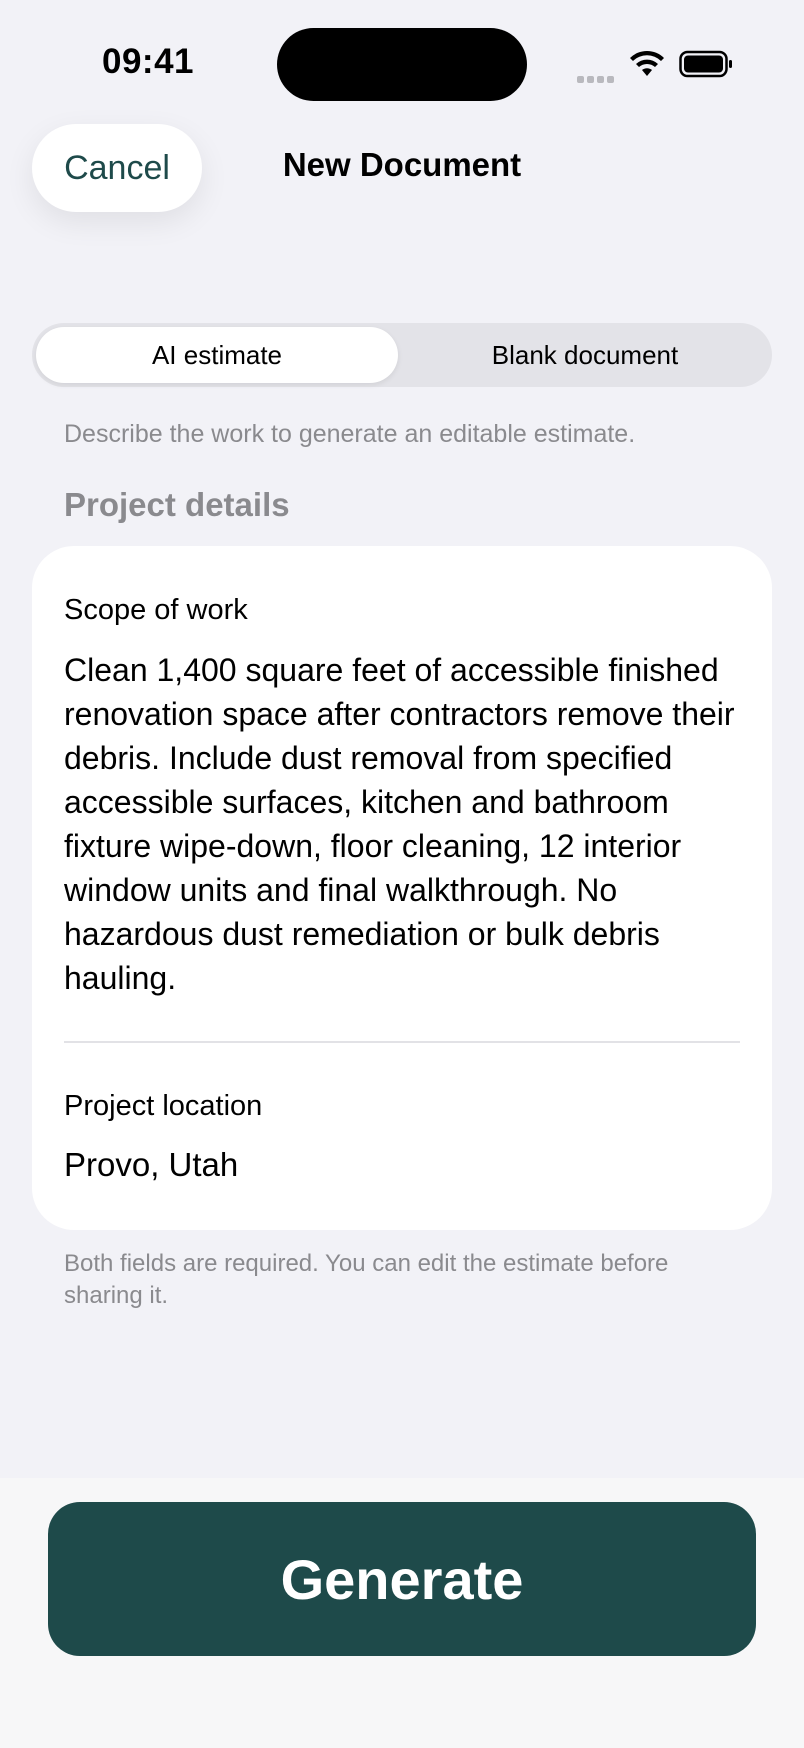 This screenshot has width=804, height=1748. I want to click on divider, so click(402, 1042).